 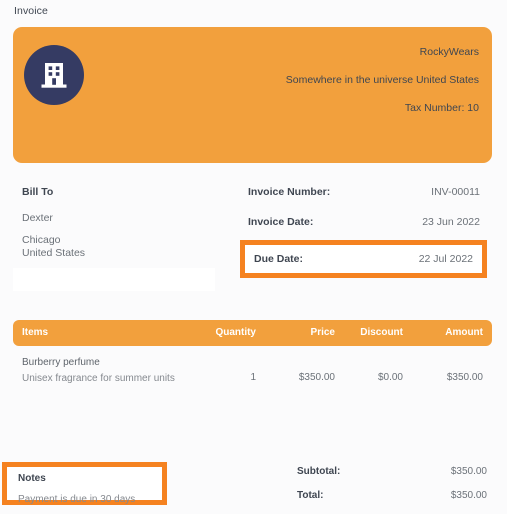 I want to click on column-header-amount: Amount, so click(x=464, y=332).